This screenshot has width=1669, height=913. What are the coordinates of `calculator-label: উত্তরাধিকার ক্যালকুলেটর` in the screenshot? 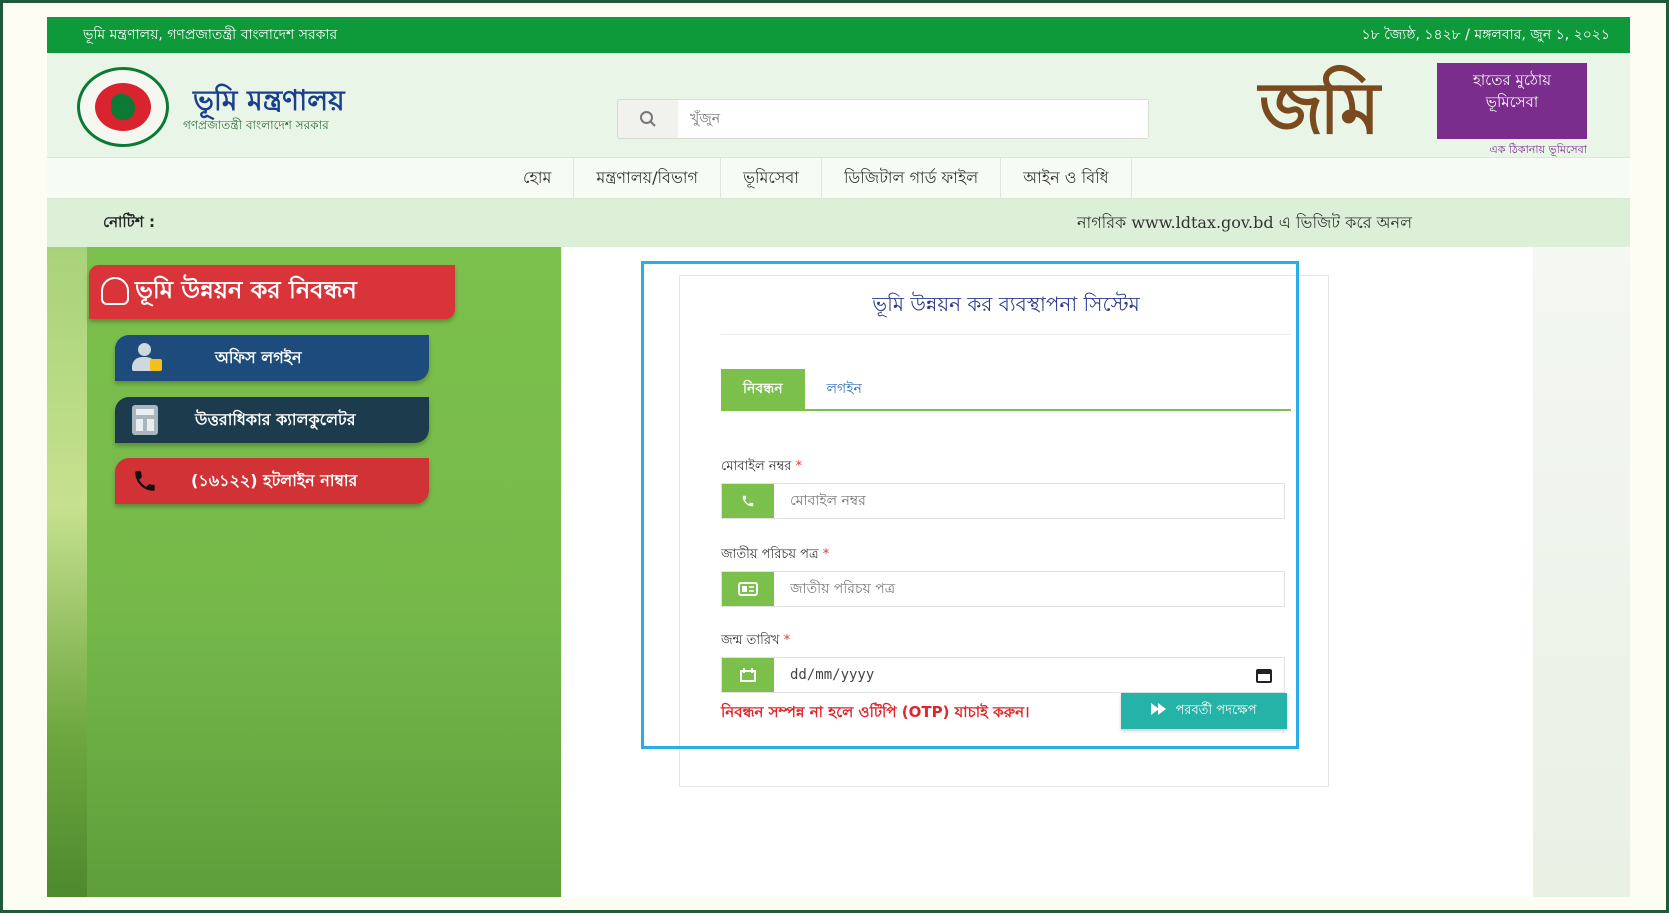 It's located at (275, 419).